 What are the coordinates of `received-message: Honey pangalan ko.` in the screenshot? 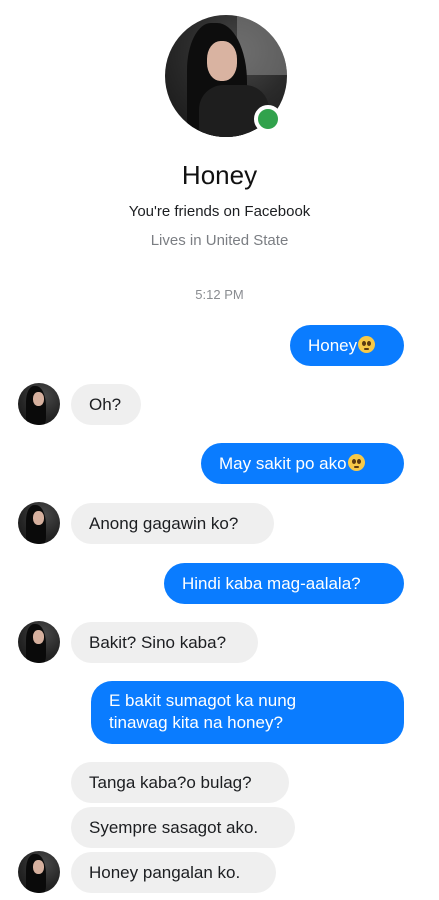 It's located at (173, 872).